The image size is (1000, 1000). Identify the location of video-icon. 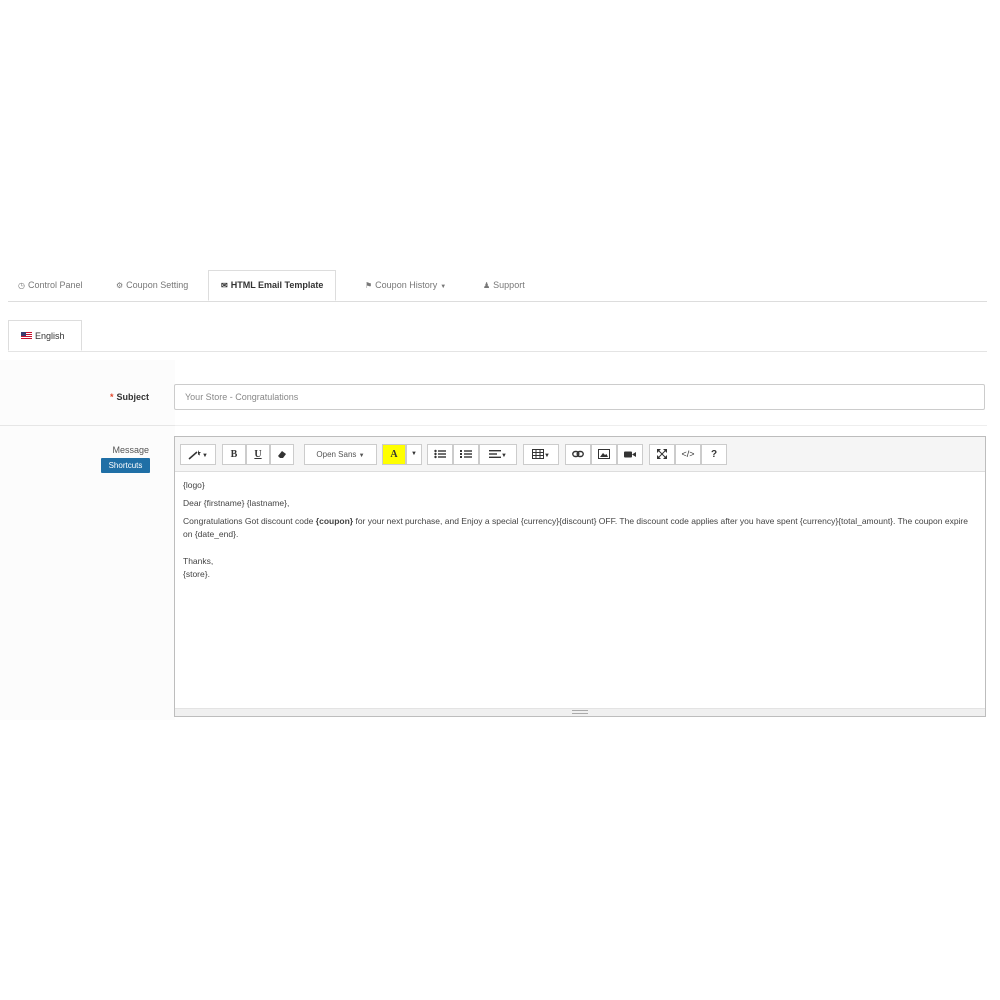
(630, 454).